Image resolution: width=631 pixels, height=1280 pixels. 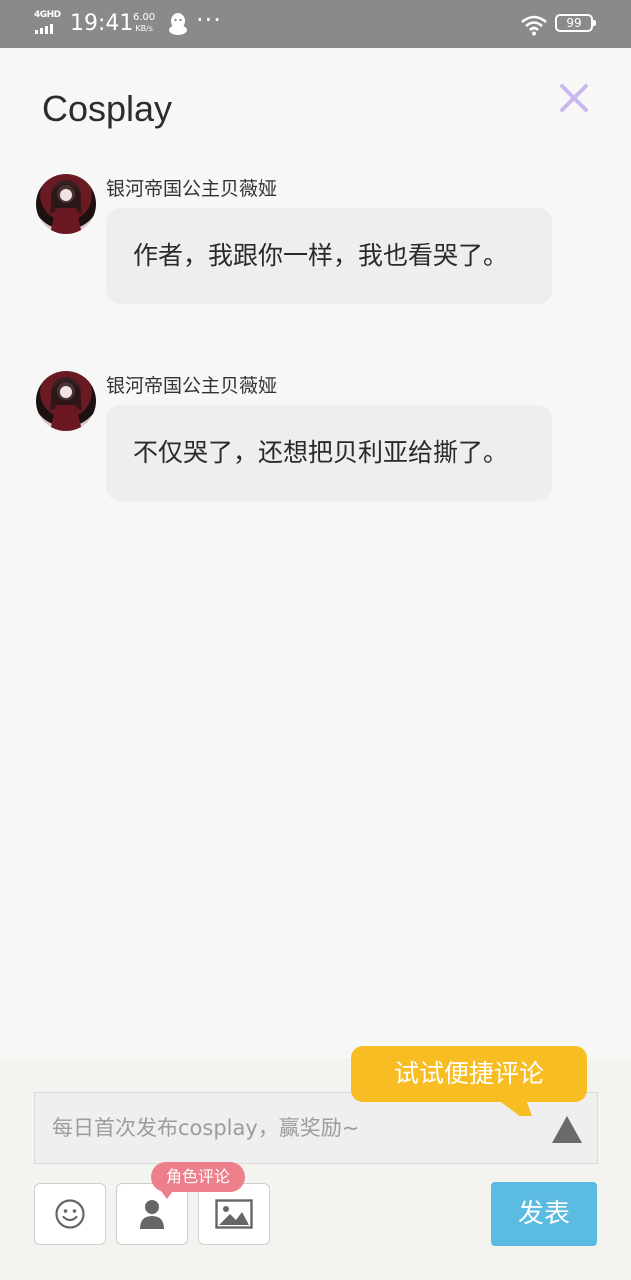 I want to click on qq-icon, so click(x=178, y=24).